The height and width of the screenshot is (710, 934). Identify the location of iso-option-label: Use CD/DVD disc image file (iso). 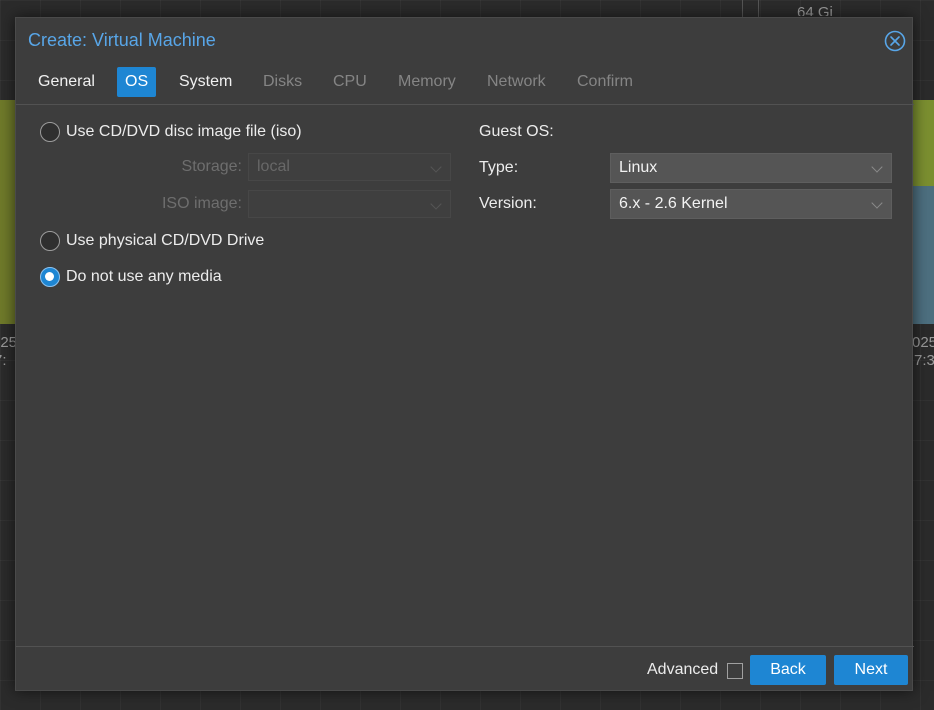
(184, 131).